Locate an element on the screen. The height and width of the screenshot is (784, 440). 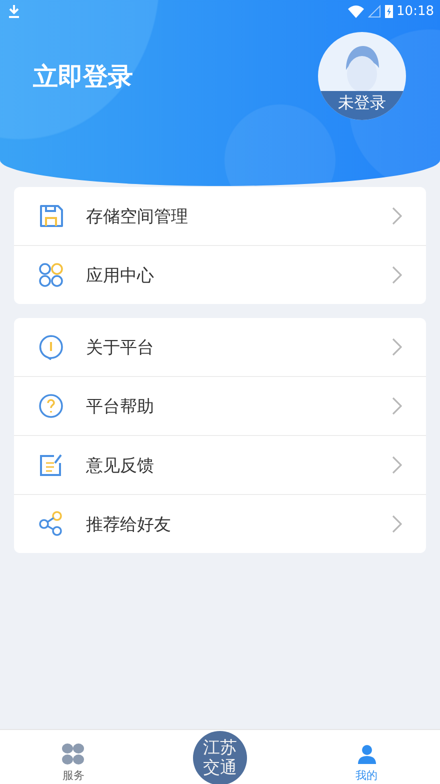
logo: 江苏交通 is located at coordinates (220, 757).